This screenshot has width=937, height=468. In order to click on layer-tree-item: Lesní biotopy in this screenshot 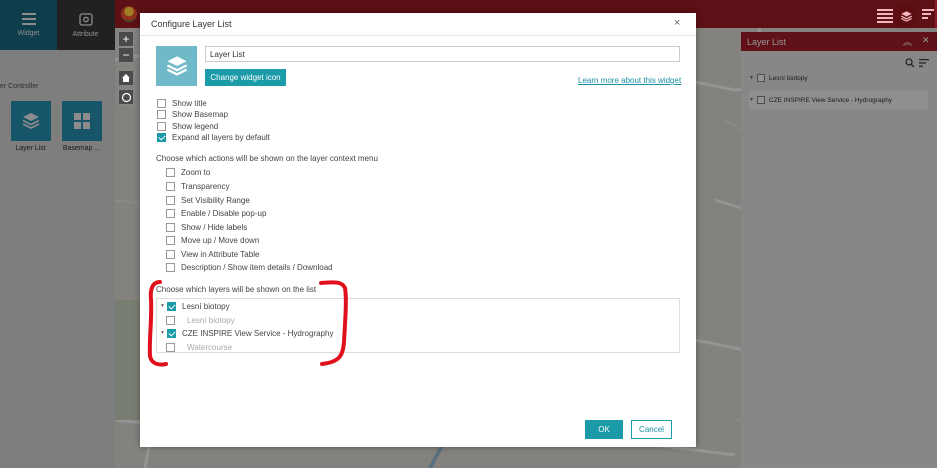, I will do `click(200, 320)`.